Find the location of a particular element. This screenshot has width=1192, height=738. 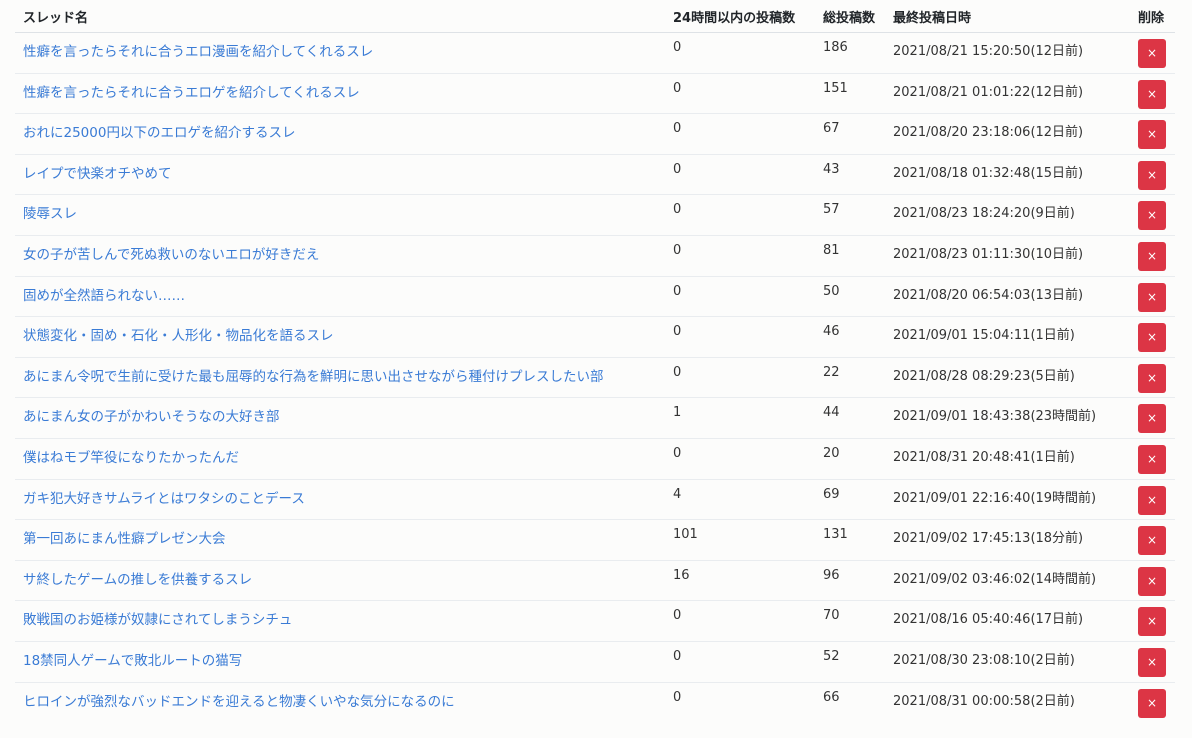

total-posts-cell: 69 is located at coordinates (850, 499).